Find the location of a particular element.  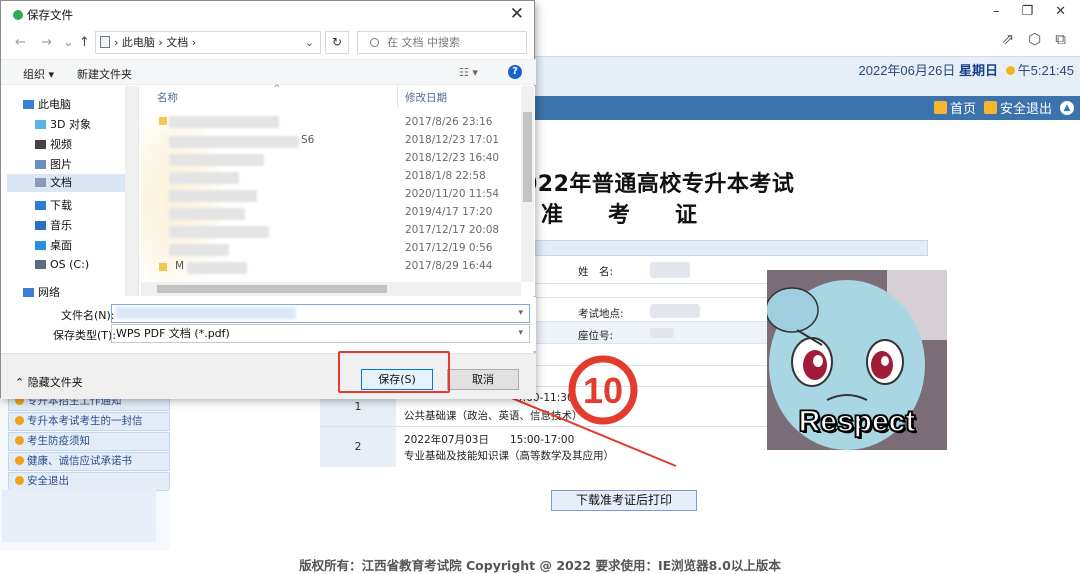

hide-folders-label: 隐藏文件夹 is located at coordinates (55, 382).